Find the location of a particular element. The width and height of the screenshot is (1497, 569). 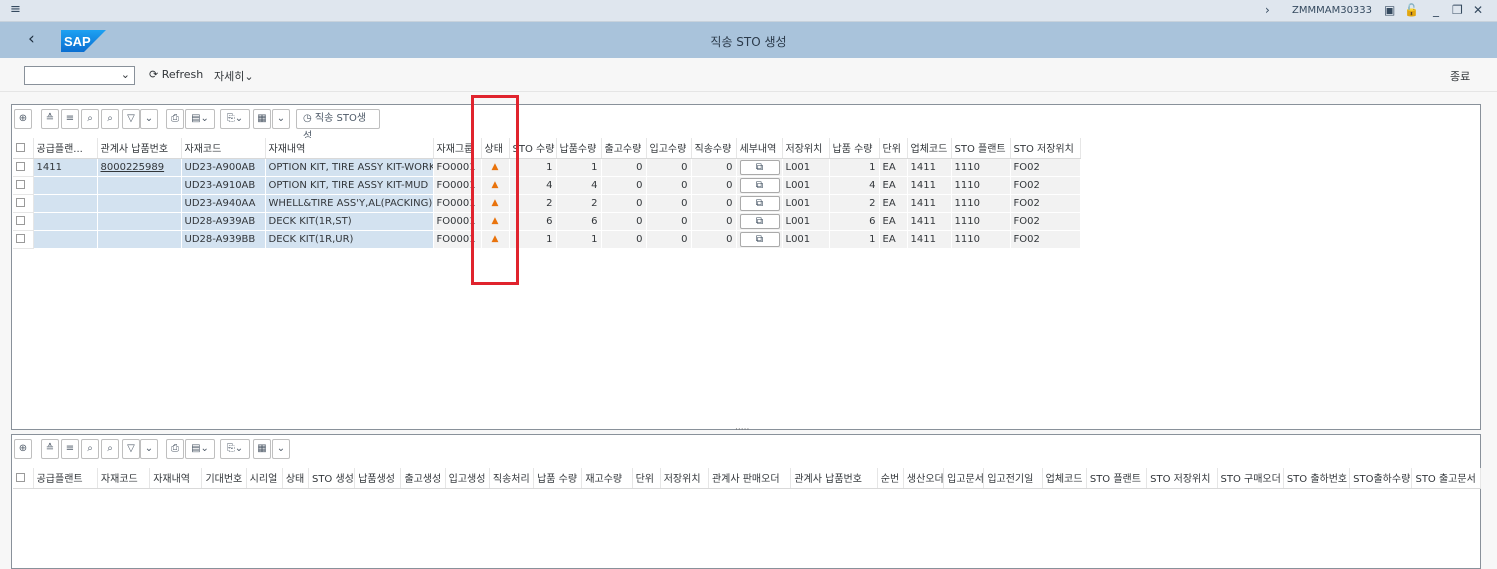

col-header: STO 생성 is located at coordinates (332, 478).